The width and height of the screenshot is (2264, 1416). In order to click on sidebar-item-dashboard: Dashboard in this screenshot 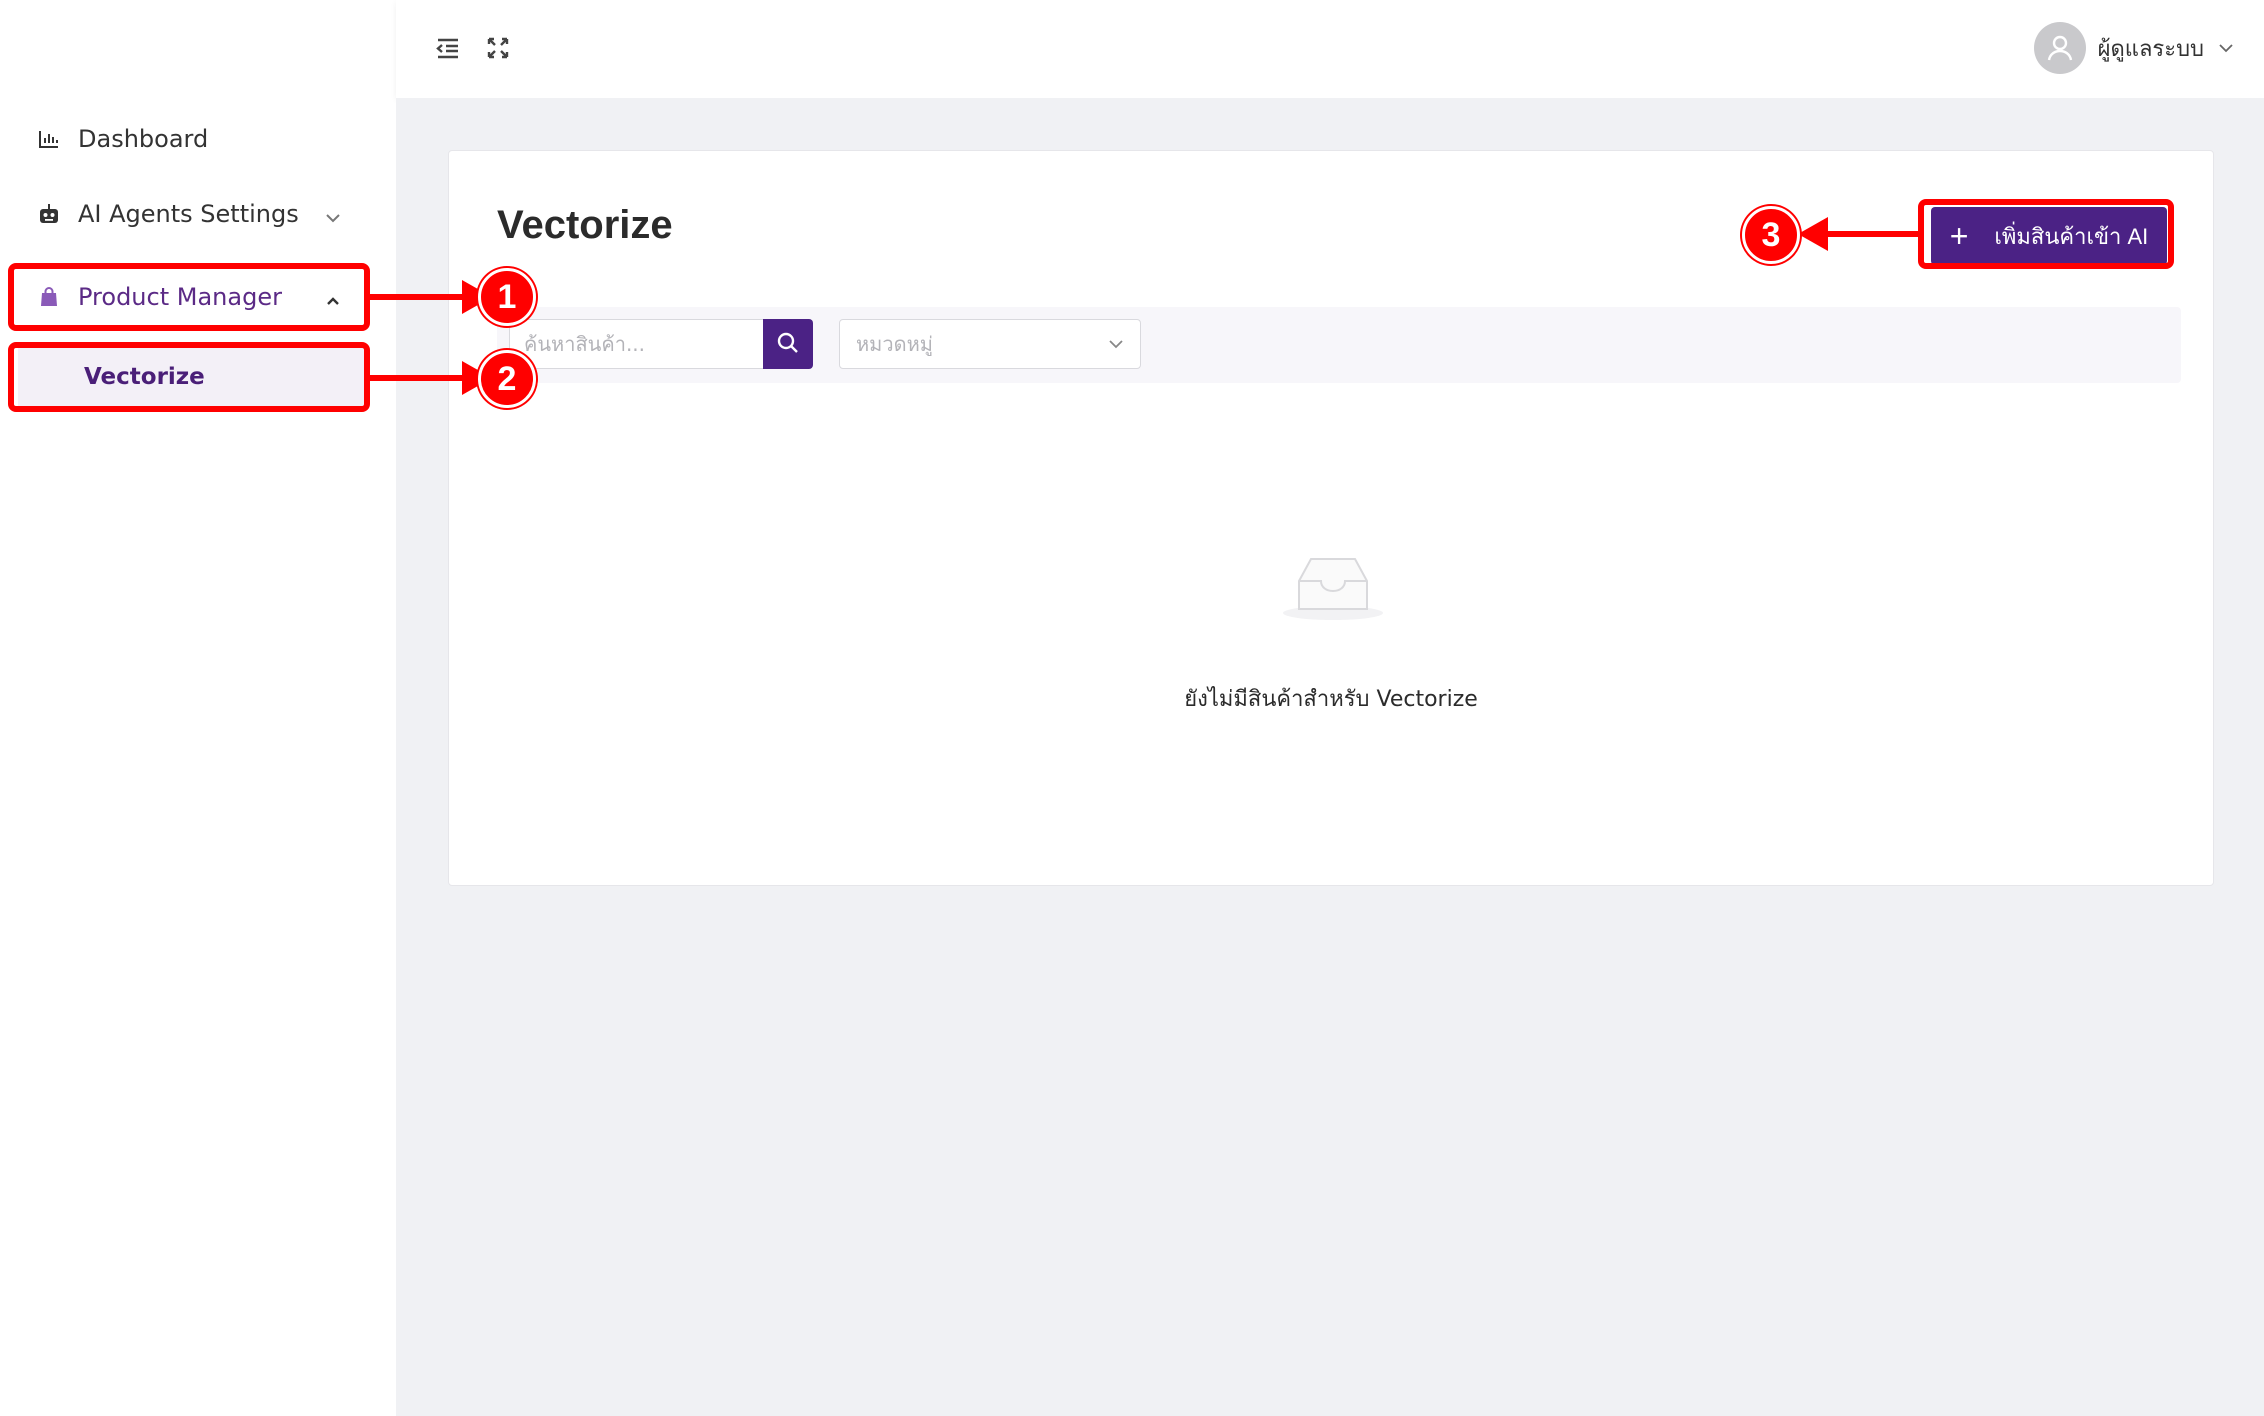, I will do `click(191, 139)`.